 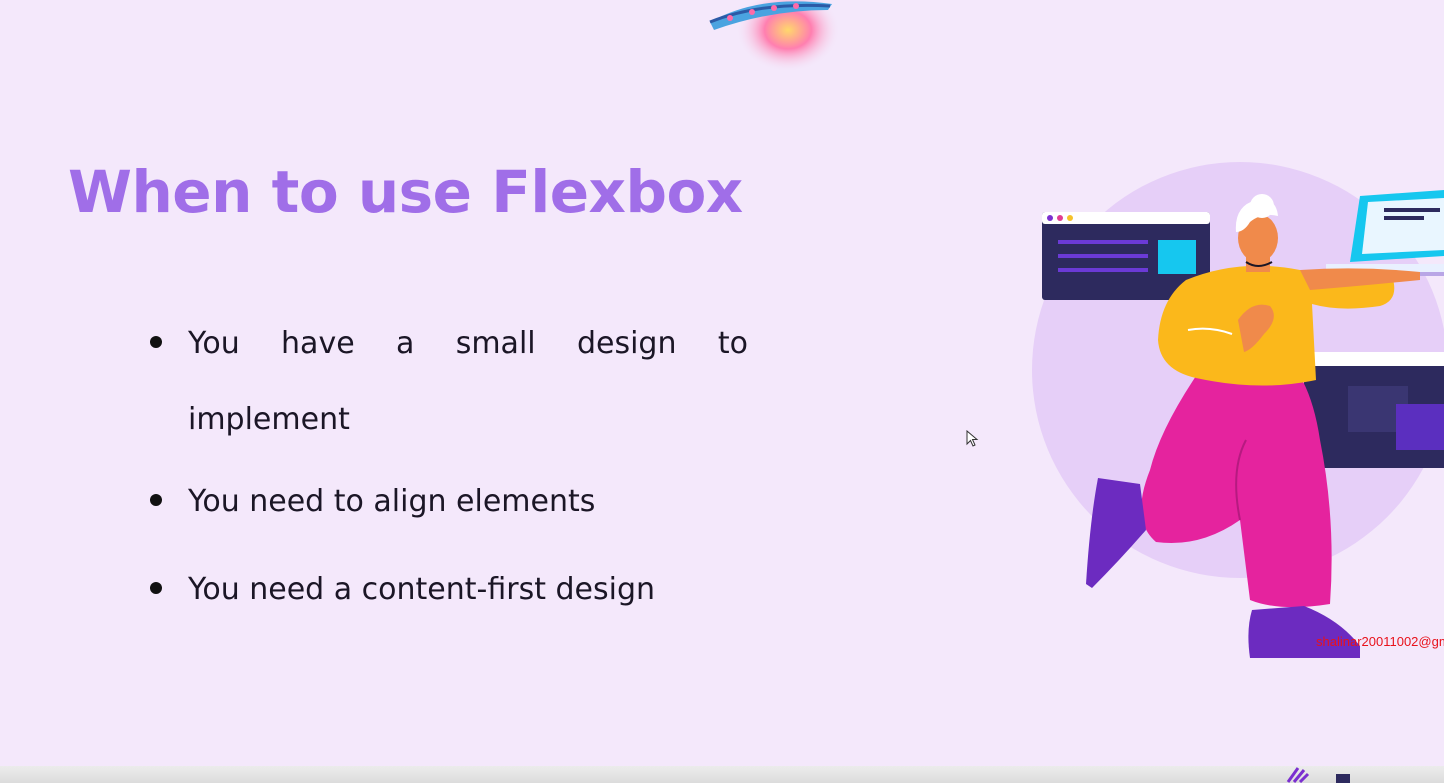 I want to click on brand-logo-icon, so click(x=1318, y=775).